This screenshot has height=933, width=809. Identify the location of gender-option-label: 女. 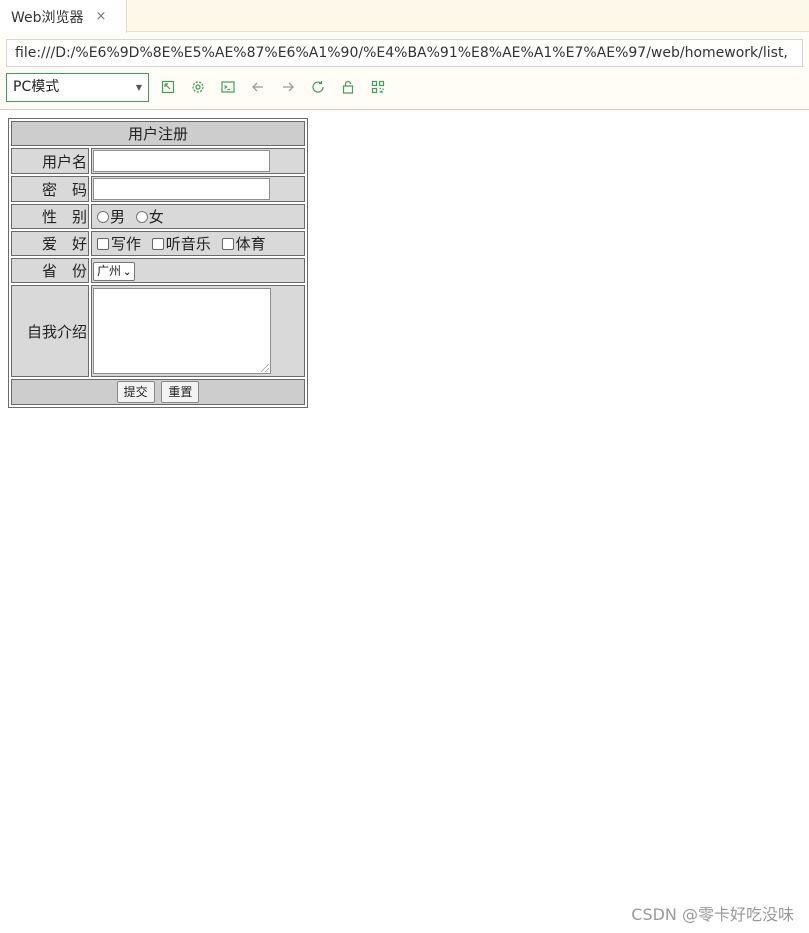
(156, 217).